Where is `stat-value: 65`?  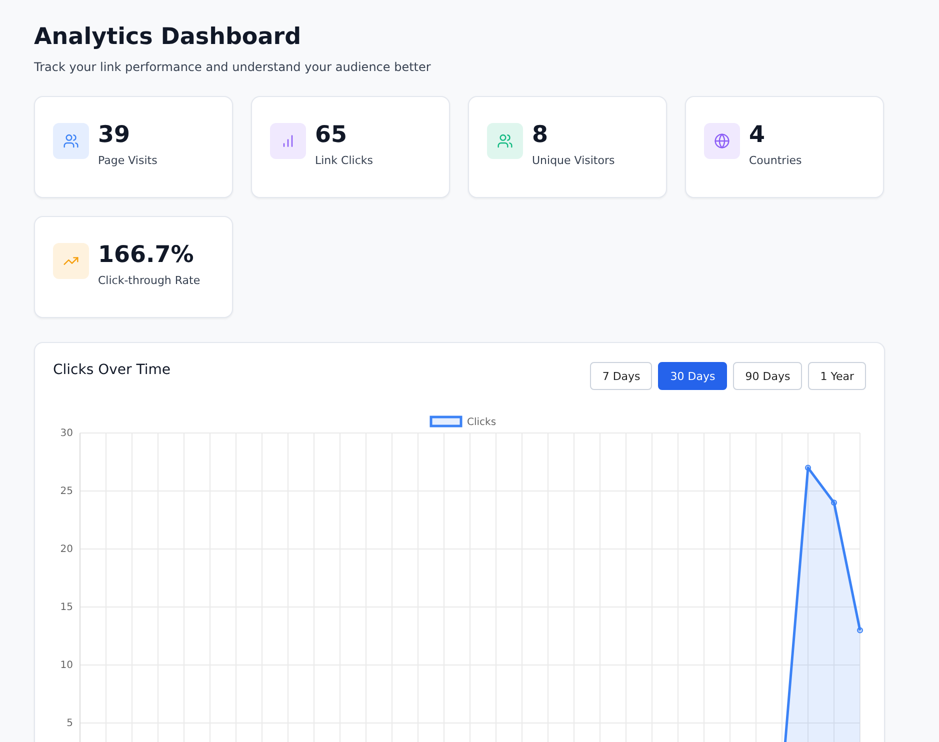
stat-value: 65 is located at coordinates (331, 135).